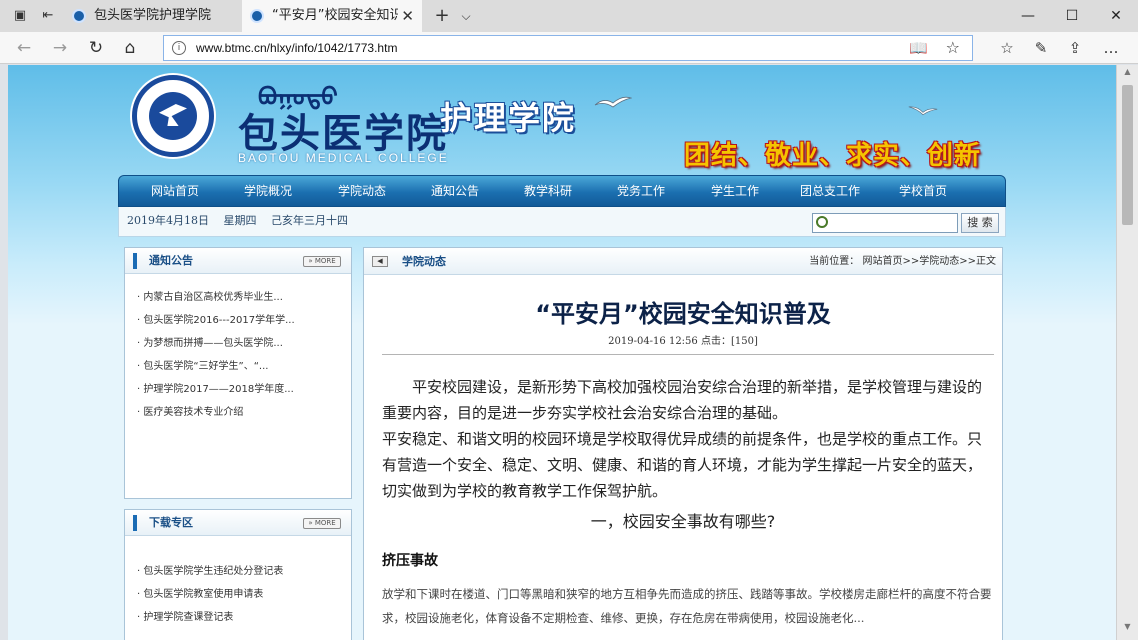 This screenshot has height=640, width=1138. I want to click on sub-heading: 挤压事故, so click(410, 561).